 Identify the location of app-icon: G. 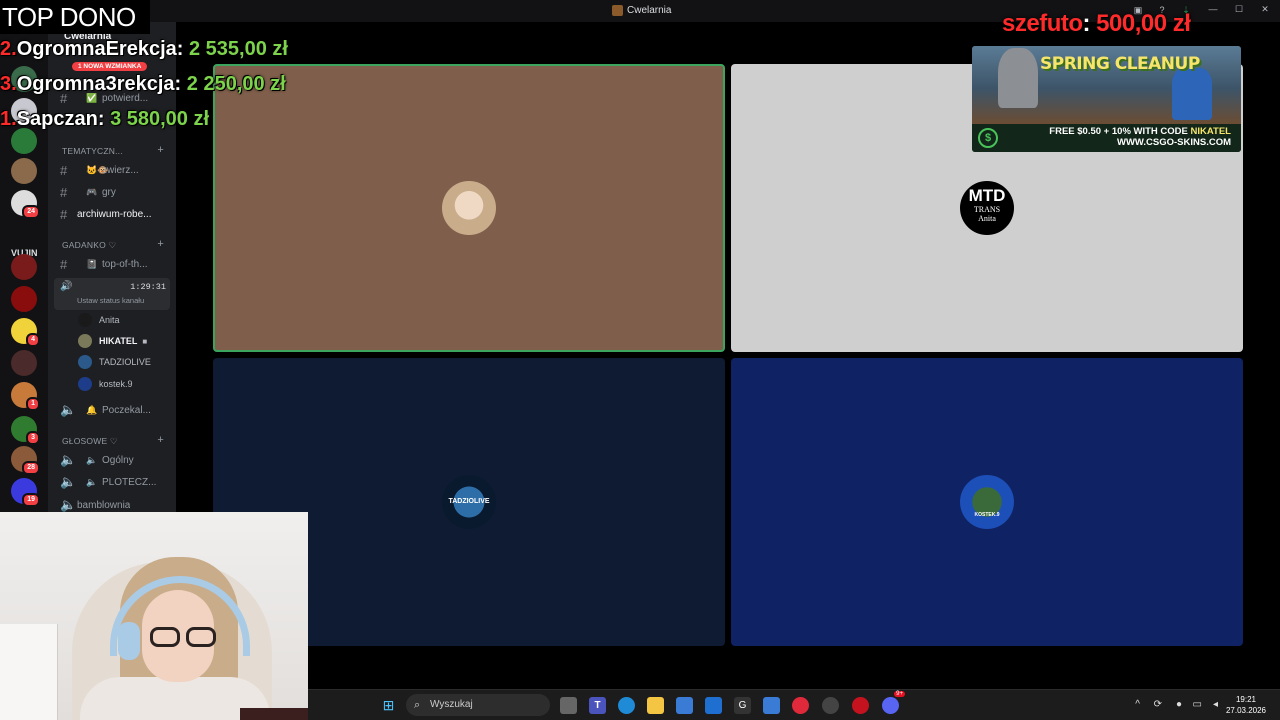
(742, 705).